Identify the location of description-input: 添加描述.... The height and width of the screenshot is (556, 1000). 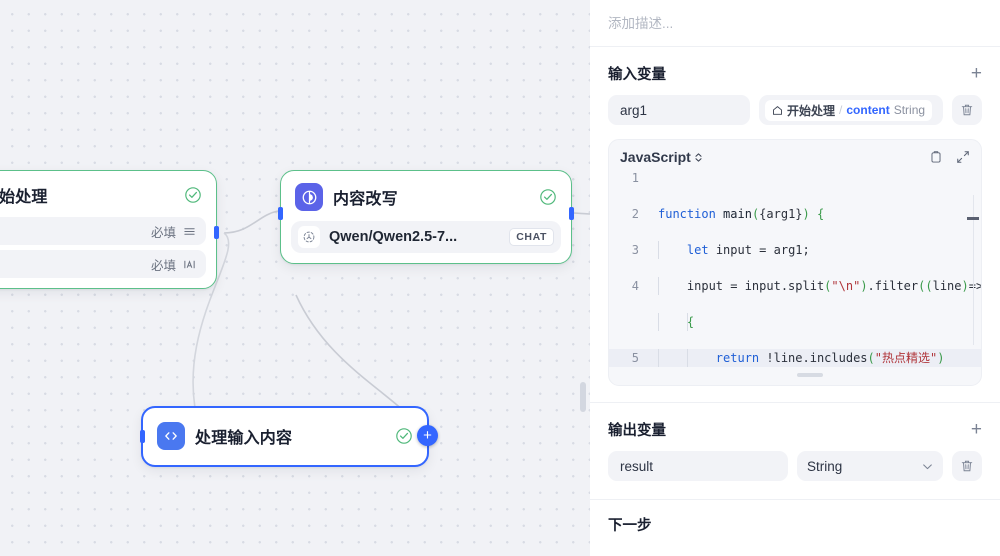
(795, 23).